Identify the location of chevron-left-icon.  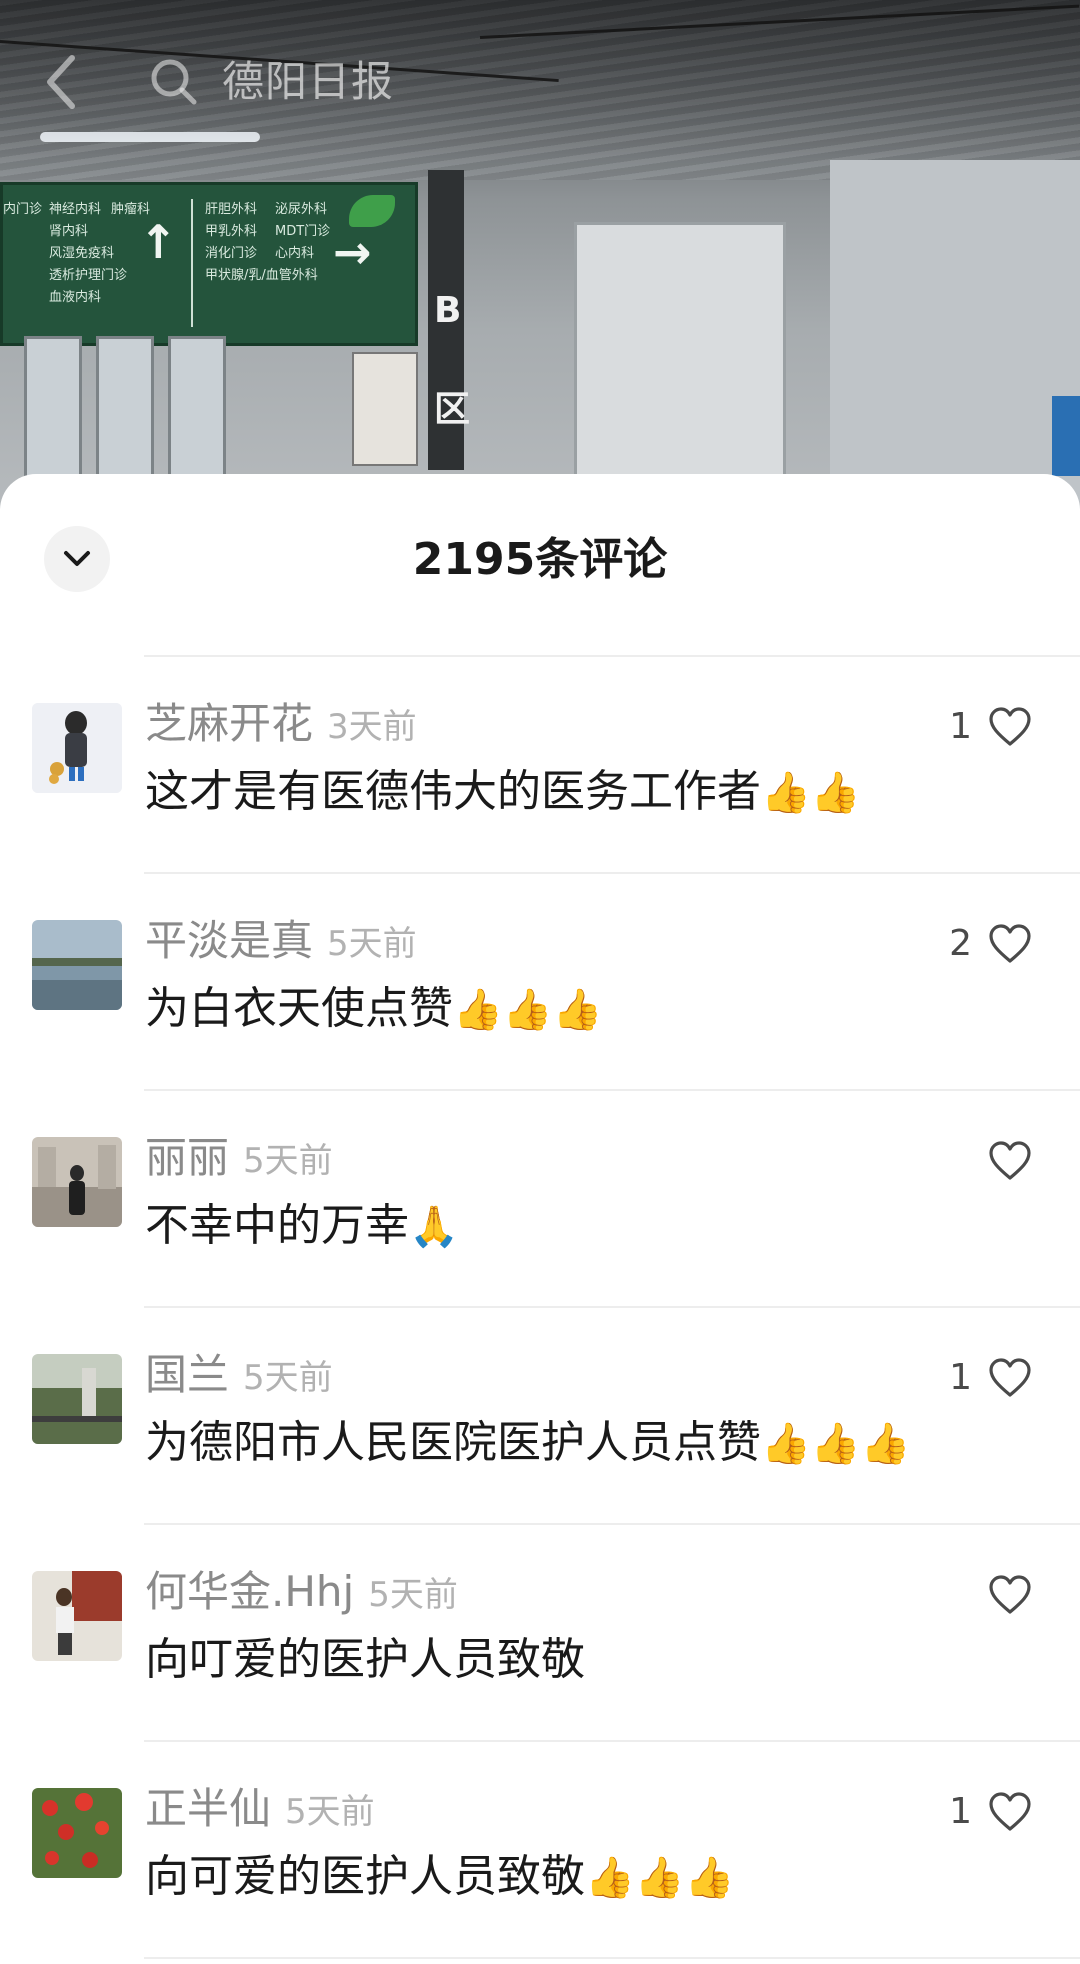
(61, 82).